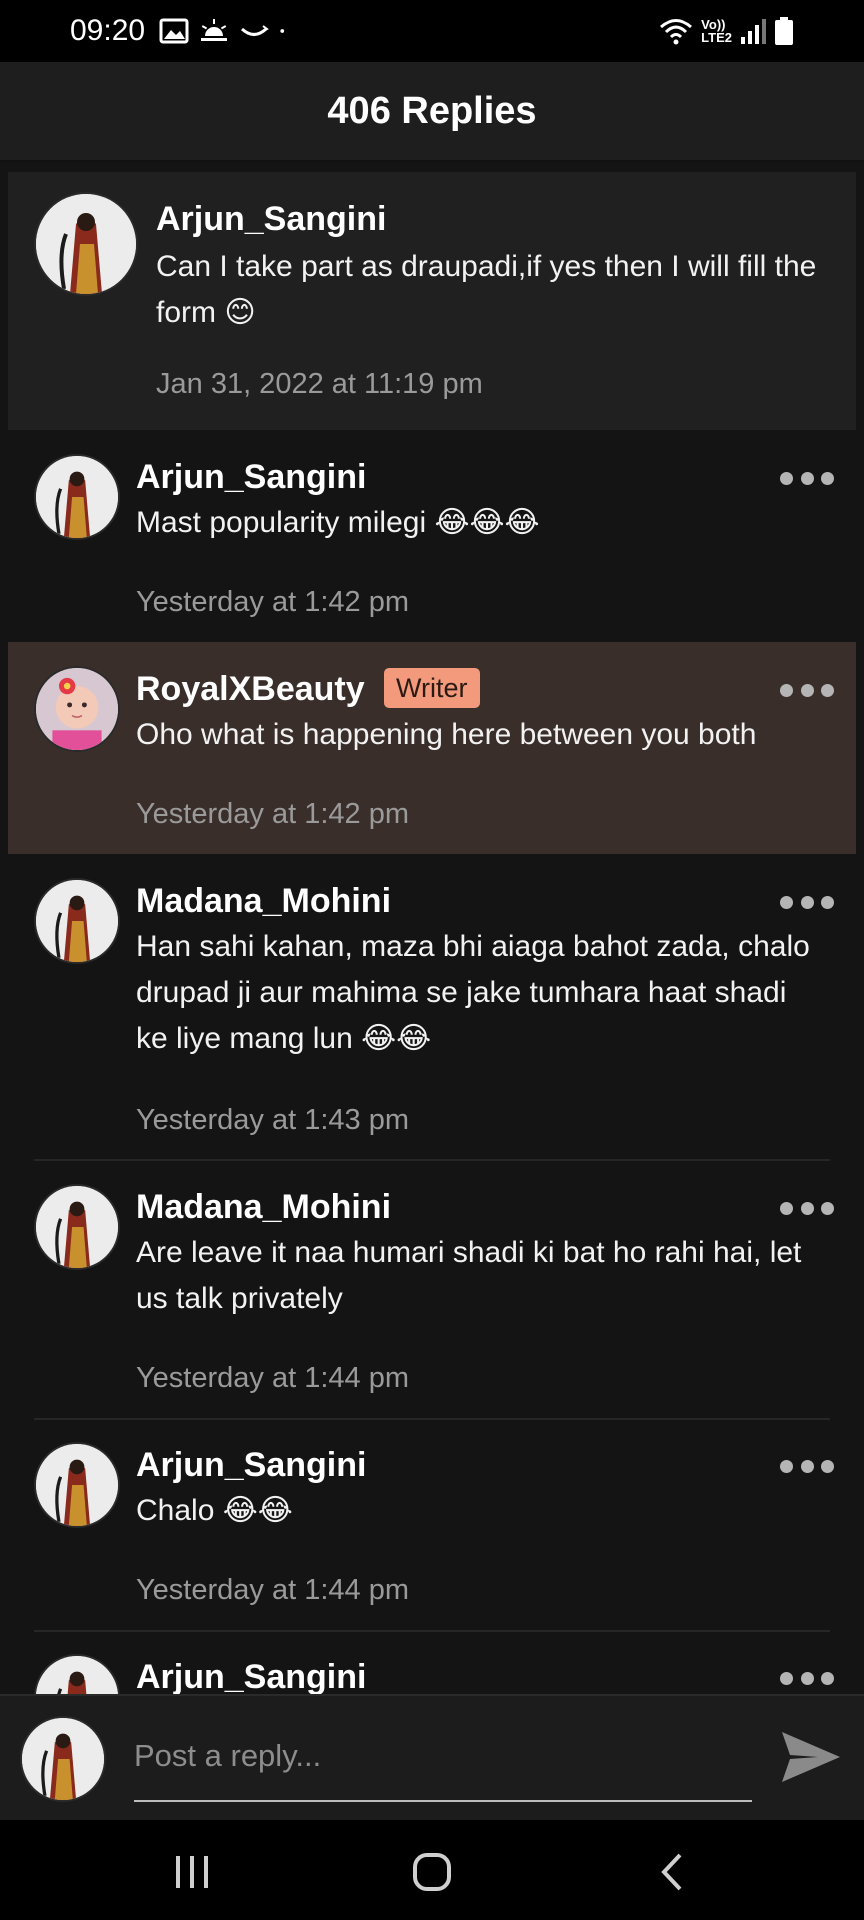 Image resolution: width=864 pixels, height=1920 pixels. What do you see at coordinates (108, 30) in the screenshot?
I see `status-time: 09:20` at bounding box center [108, 30].